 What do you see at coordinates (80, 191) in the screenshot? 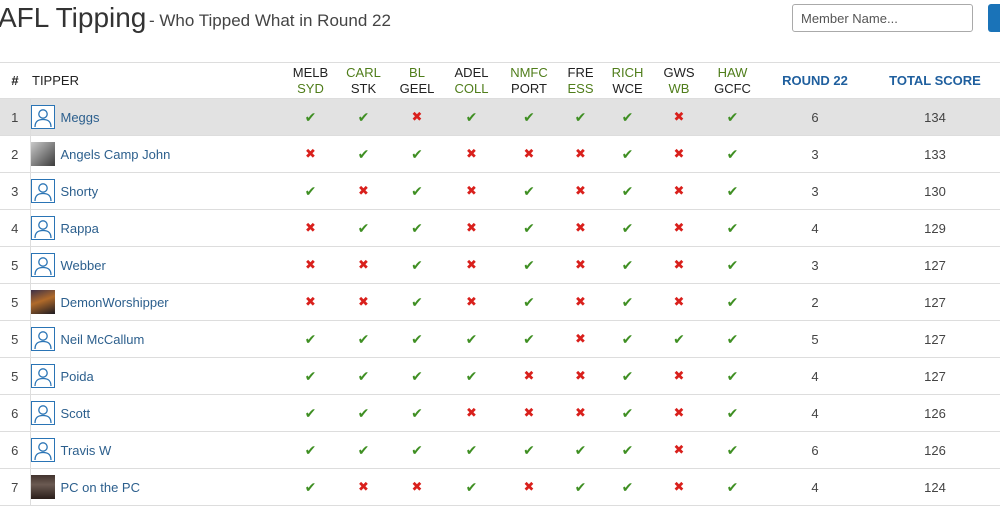
I see `tipper-name-link: Shorty` at bounding box center [80, 191].